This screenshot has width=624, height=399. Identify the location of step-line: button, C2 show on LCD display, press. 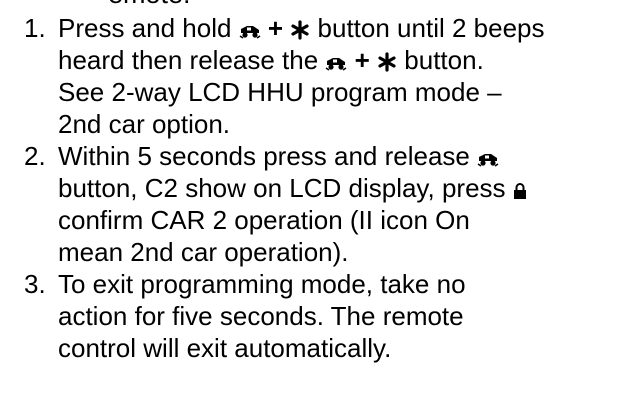
(340, 188).